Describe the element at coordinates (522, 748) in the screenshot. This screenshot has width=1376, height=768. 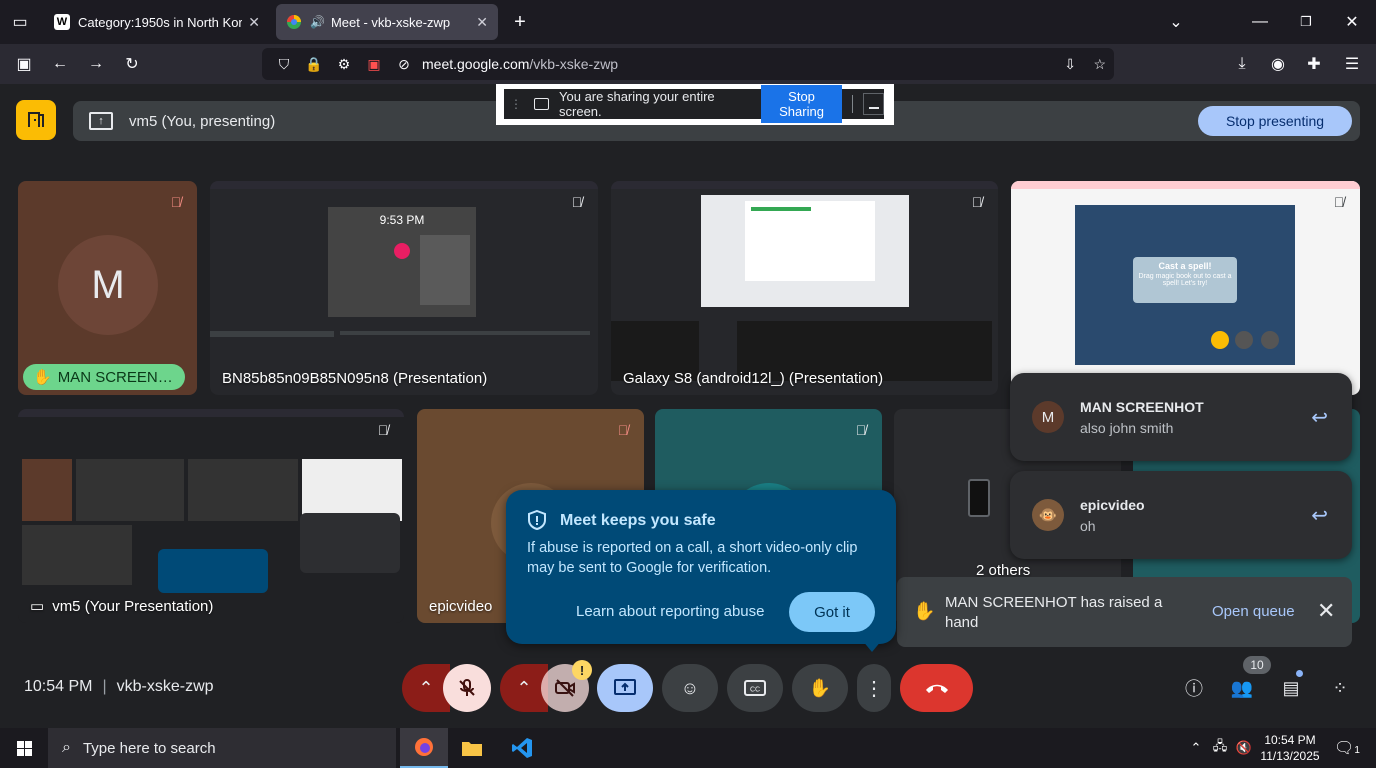
I see `vscode-icon` at that location.